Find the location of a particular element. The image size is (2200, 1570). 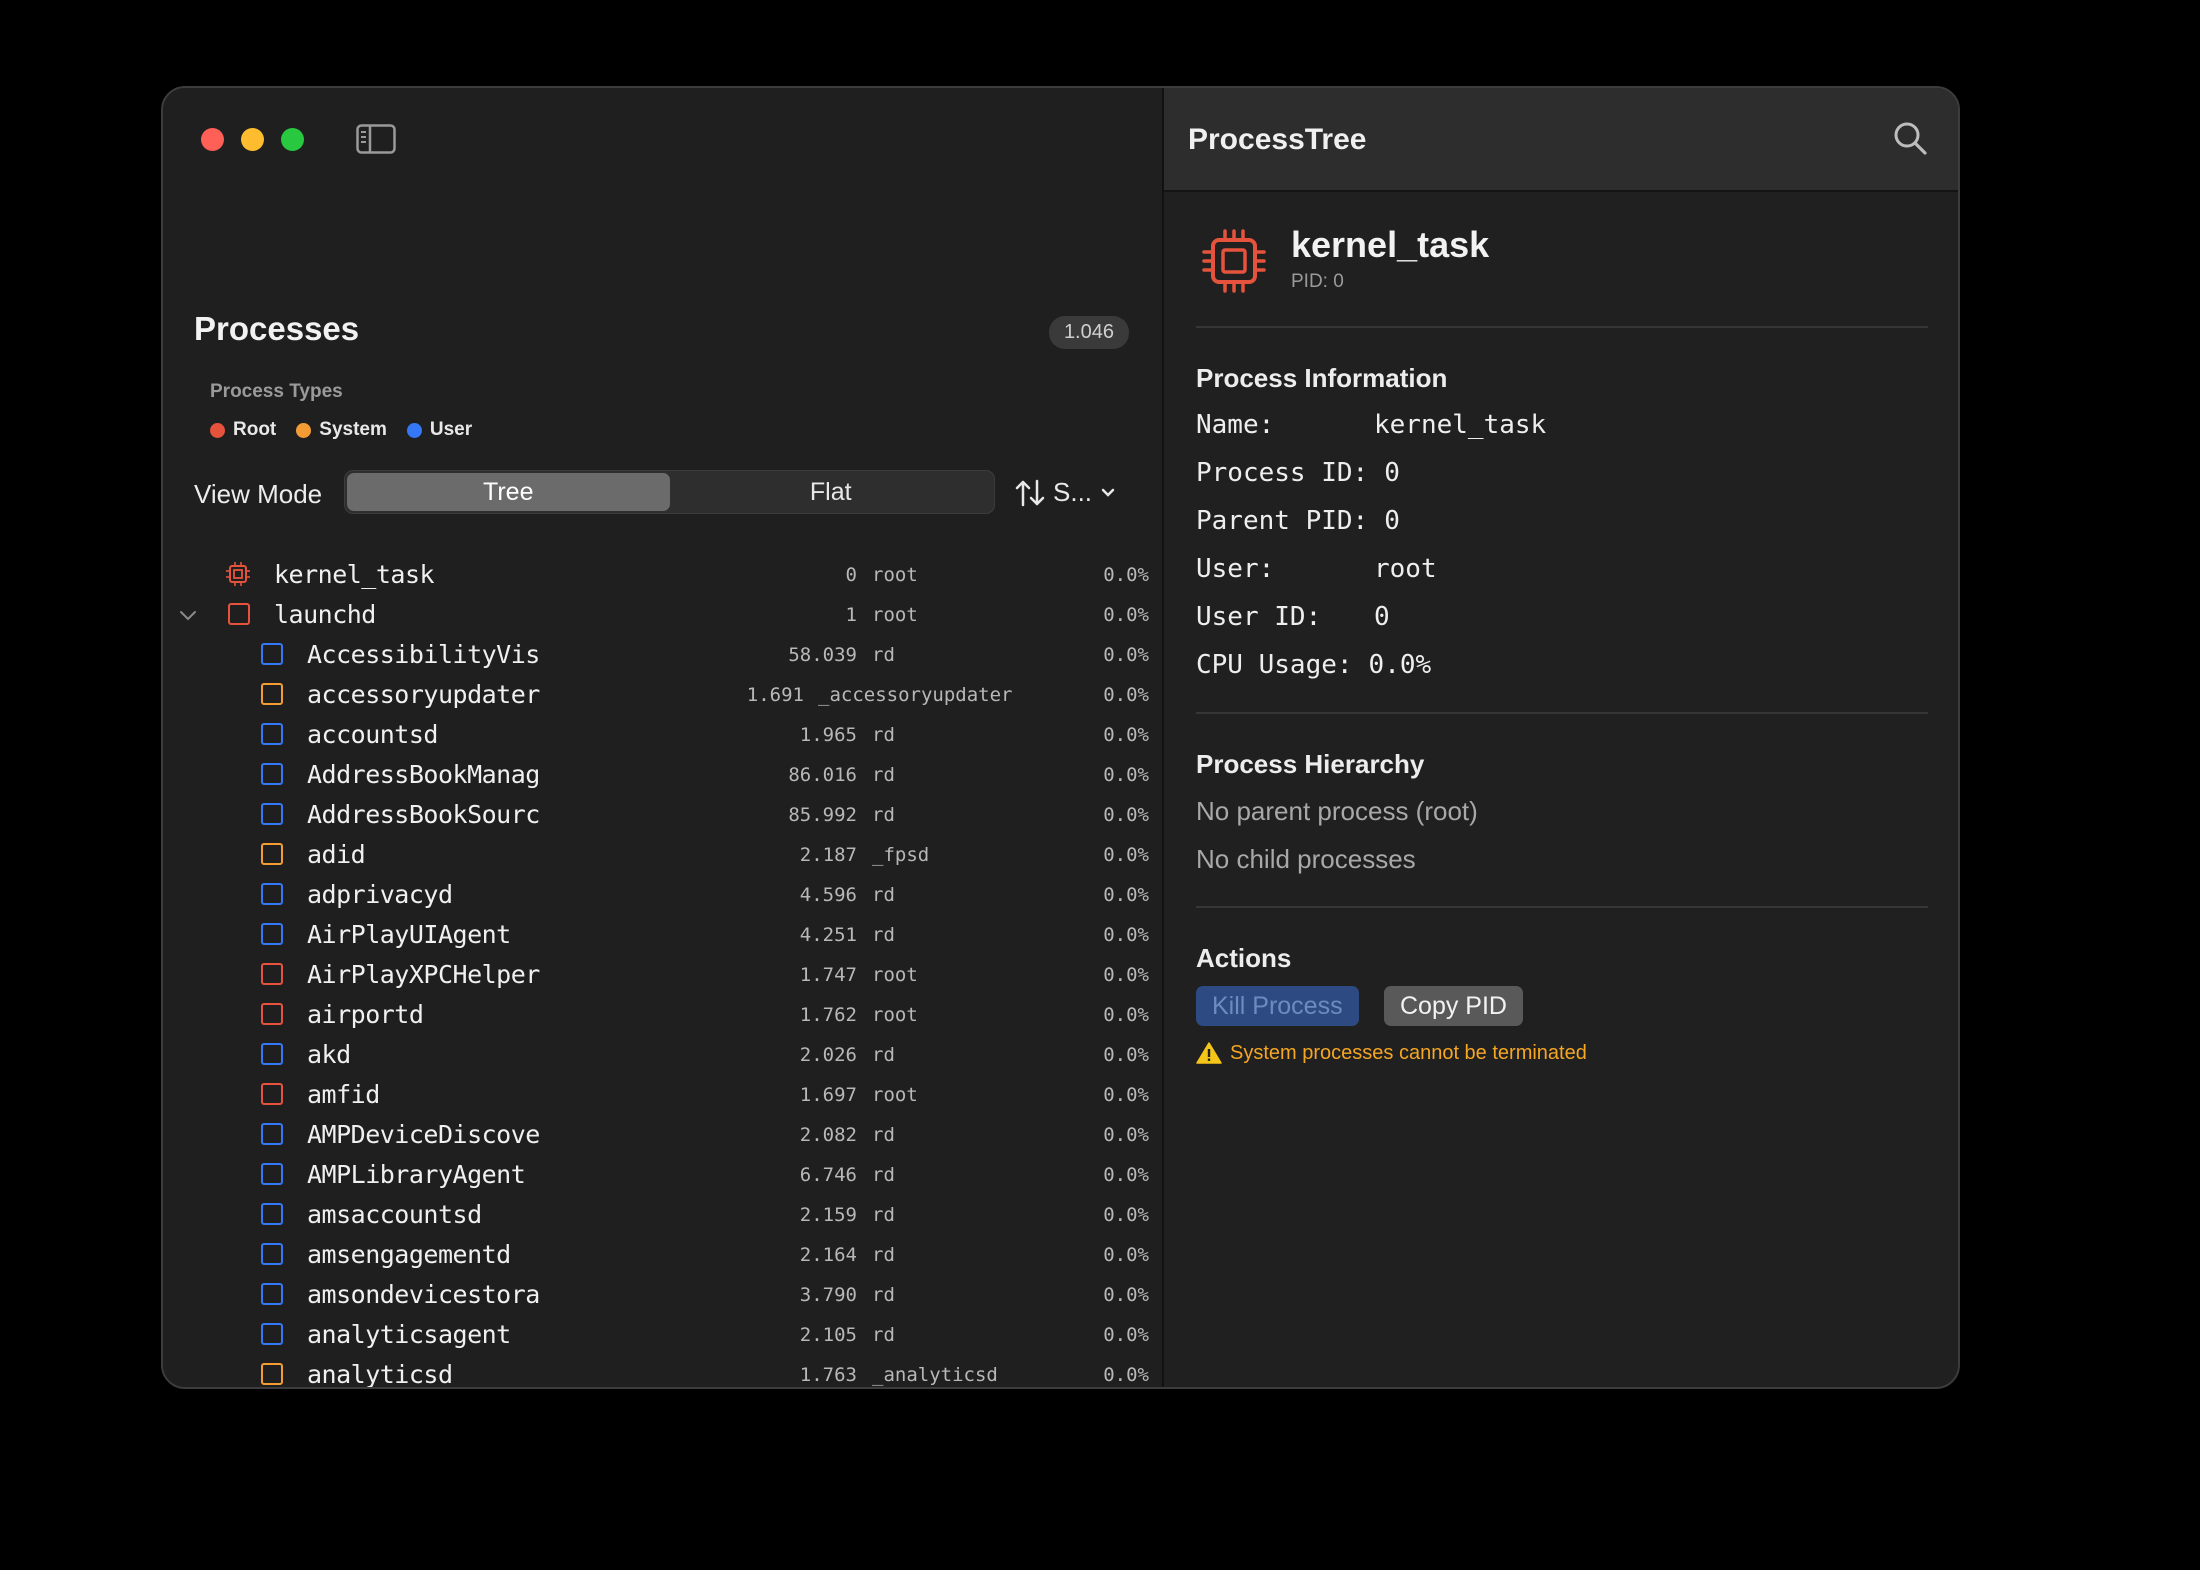

process-name: amsengagementd is located at coordinates (409, 1254).